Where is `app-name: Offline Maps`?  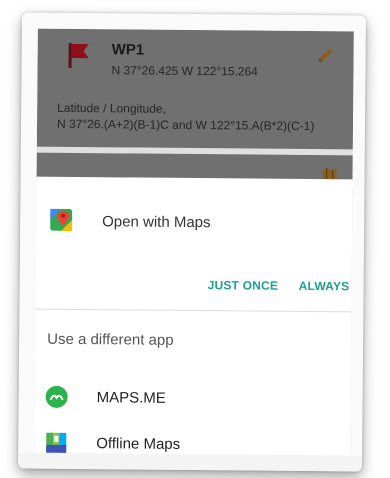 app-name: Offline Maps is located at coordinates (138, 444).